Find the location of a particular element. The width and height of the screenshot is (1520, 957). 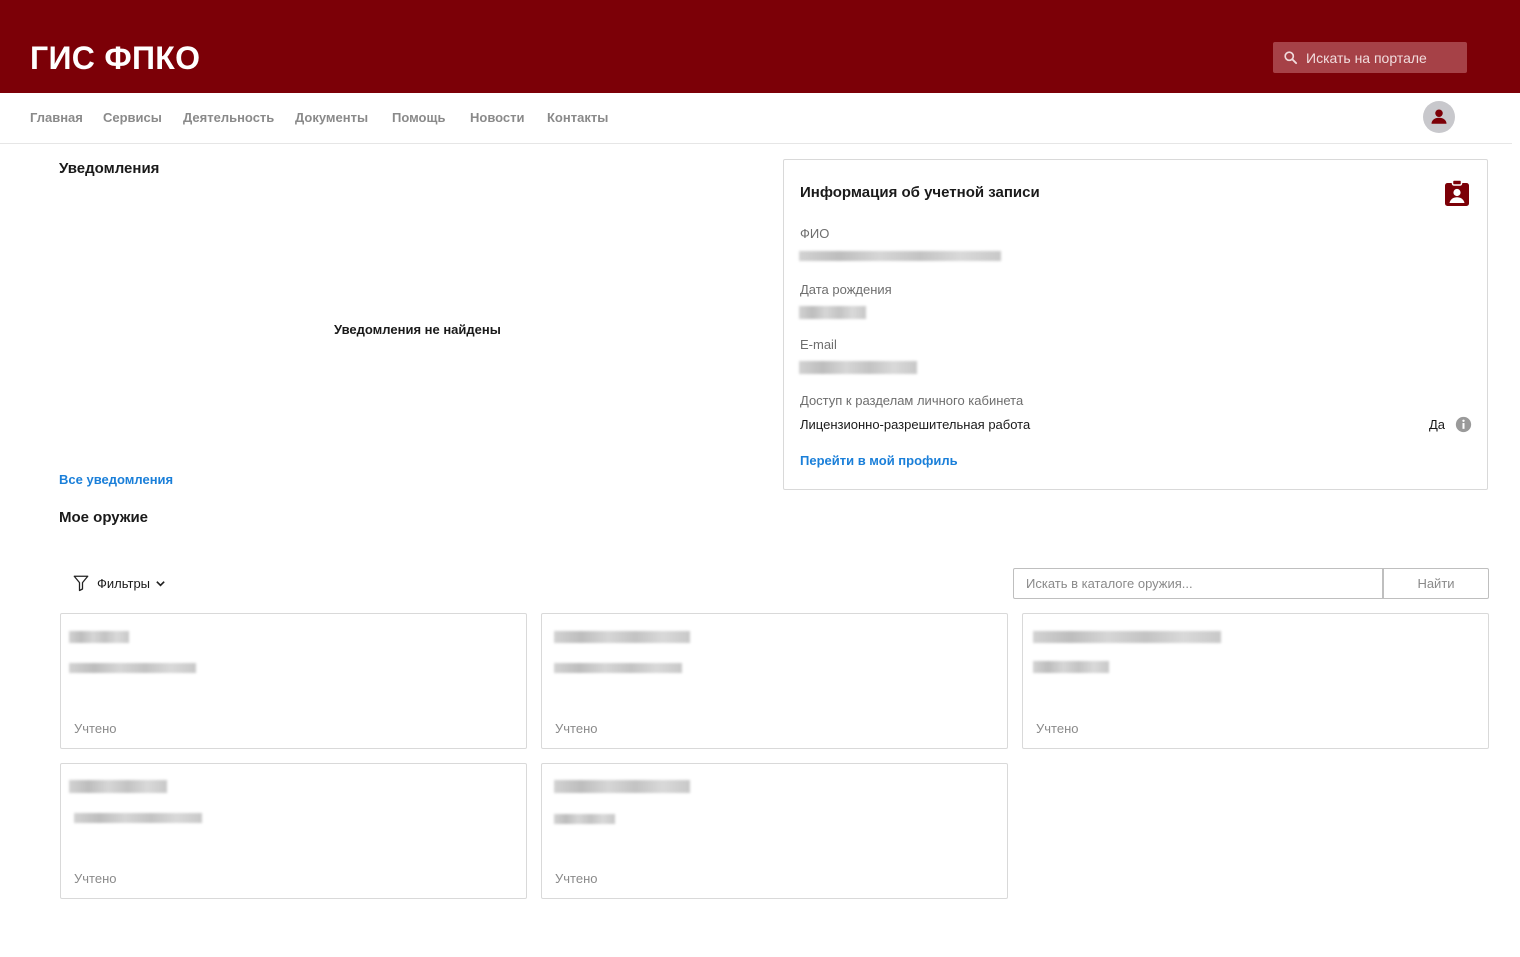

filter-icon is located at coordinates (81, 583).